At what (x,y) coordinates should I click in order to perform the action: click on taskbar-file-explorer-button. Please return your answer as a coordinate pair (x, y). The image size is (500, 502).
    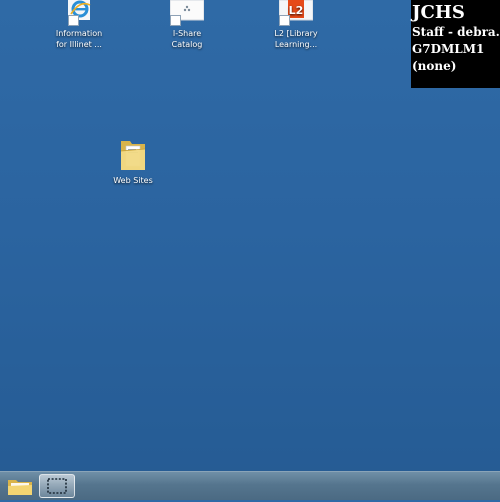
    Looking at the image, I should click on (20, 486).